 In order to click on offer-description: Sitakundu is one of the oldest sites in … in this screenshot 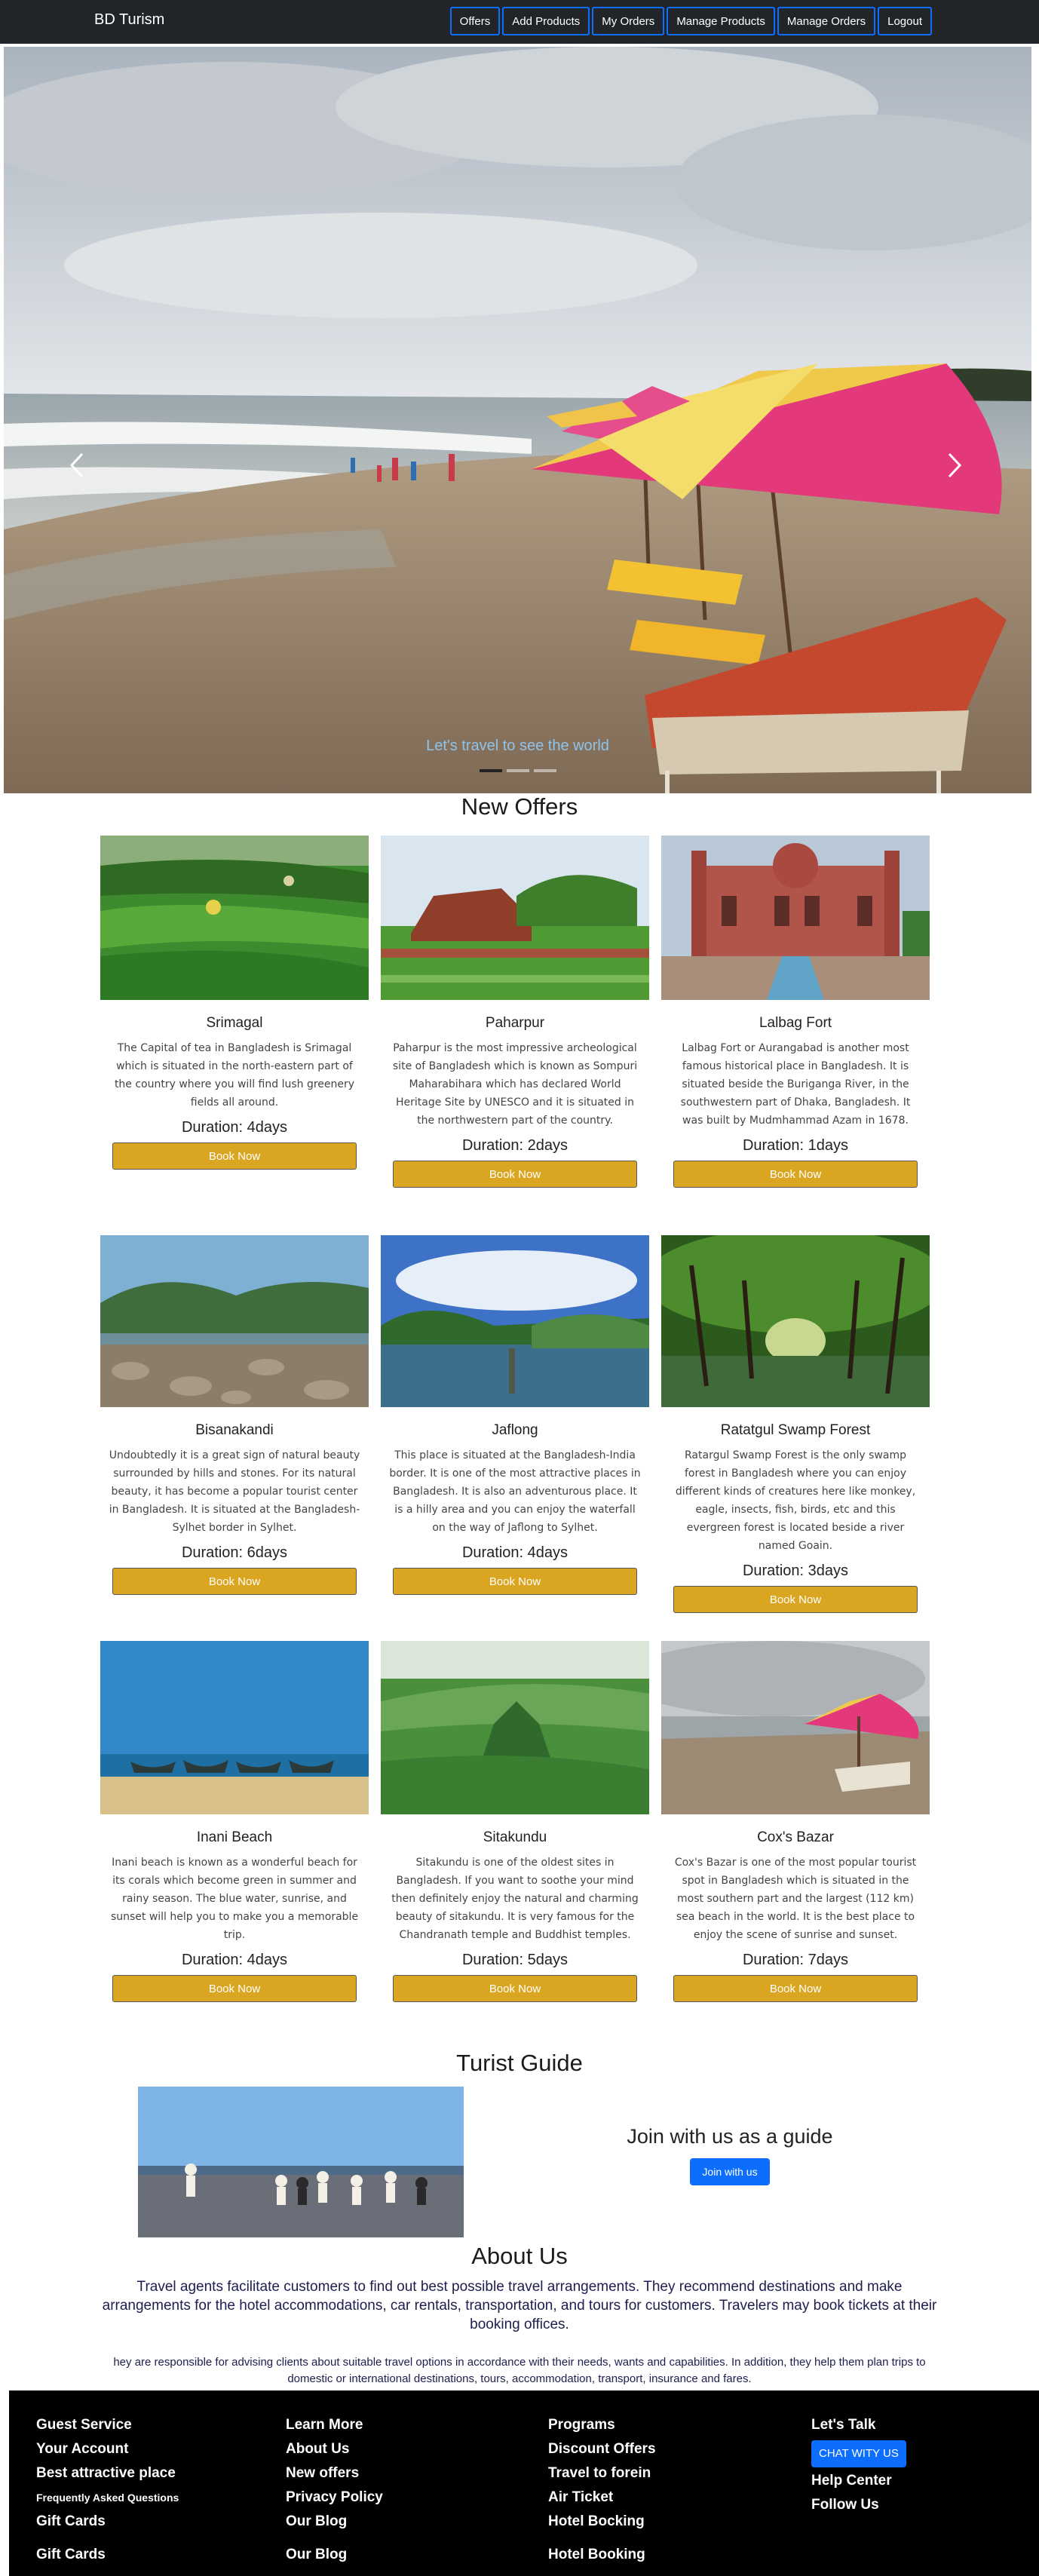, I will do `click(515, 1899)`.